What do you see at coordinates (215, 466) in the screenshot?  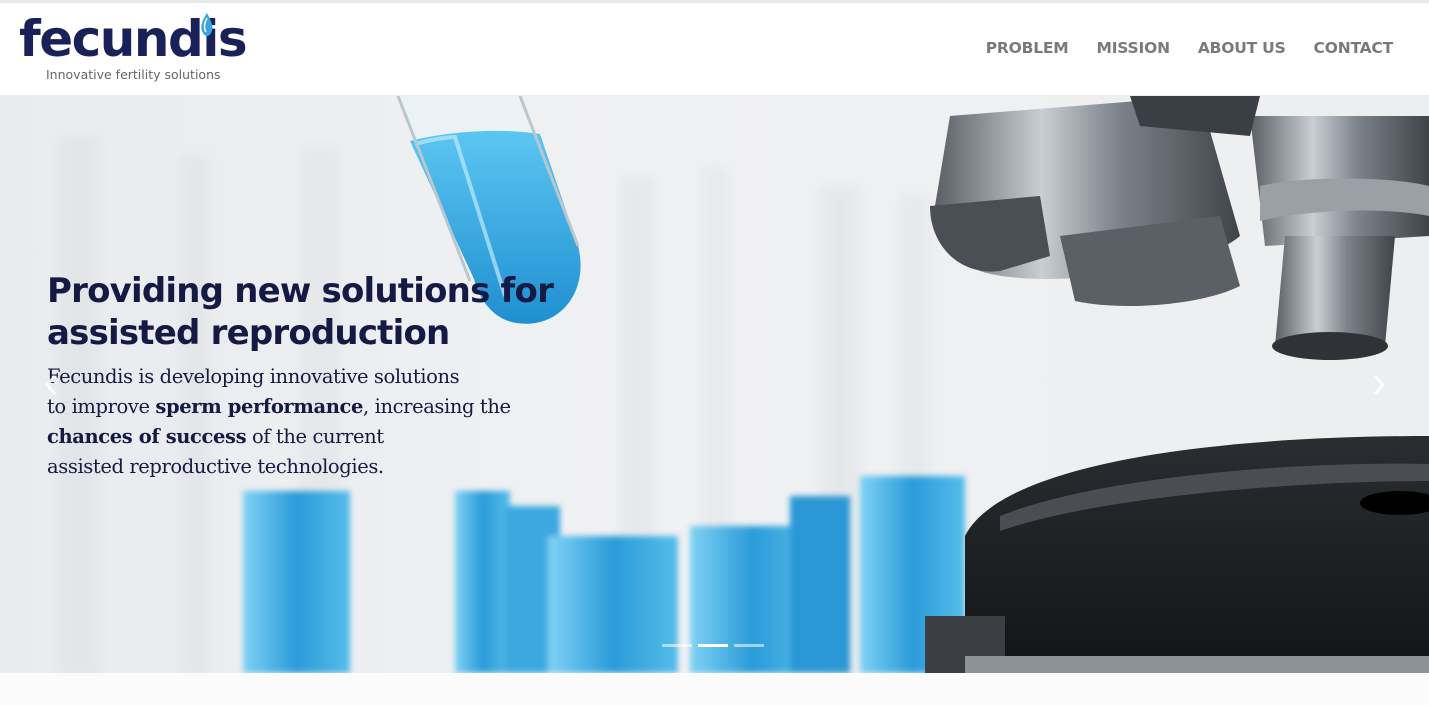 I see `hero-text-line4: assisted reproductive technologies.` at bounding box center [215, 466].